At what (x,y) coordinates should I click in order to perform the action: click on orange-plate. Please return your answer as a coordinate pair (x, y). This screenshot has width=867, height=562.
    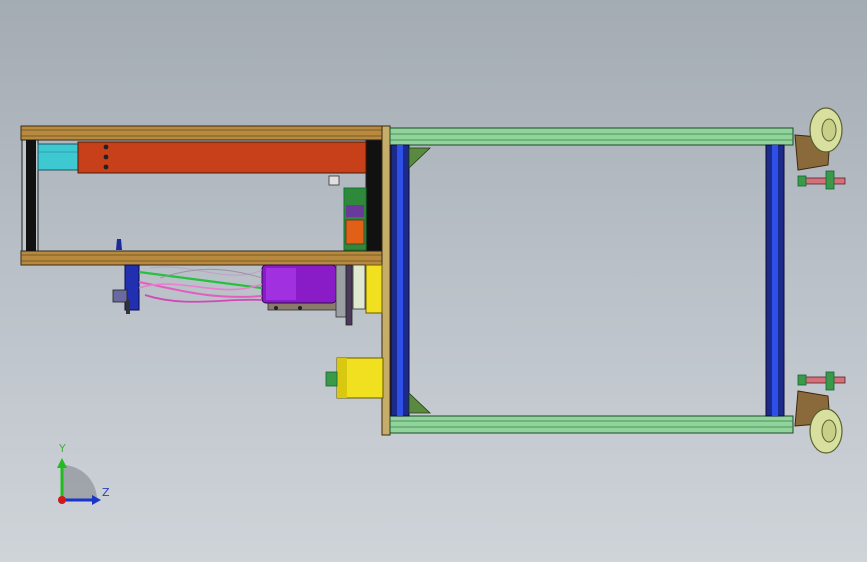
    Looking at the image, I should click on (222, 157).